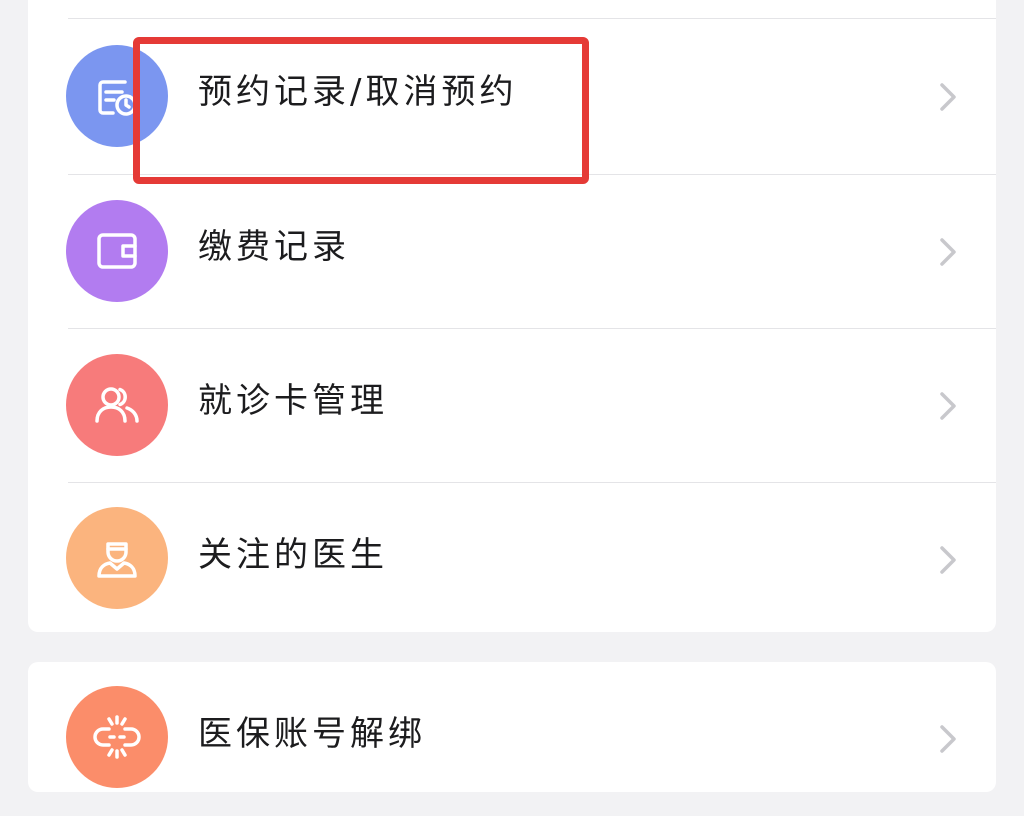 This screenshot has width=1024, height=816. Describe the element at coordinates (293, 401) in the screenshot. I see `menu-item-label: 就诊卡管理` at that location.